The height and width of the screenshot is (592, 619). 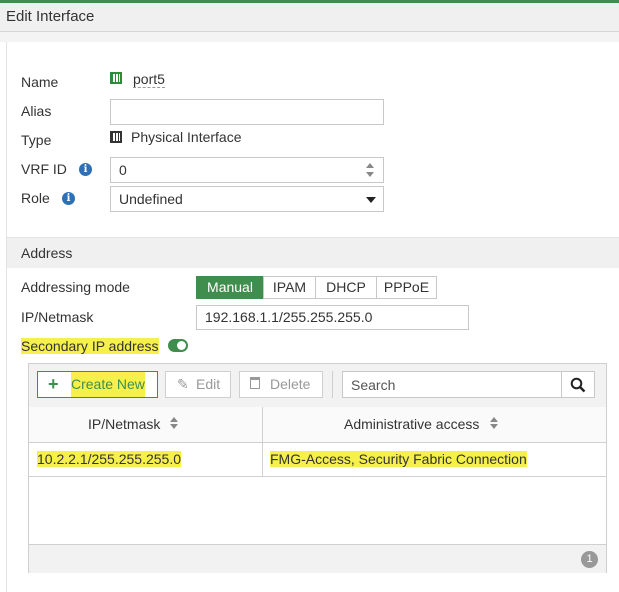 I want to click on trash-icon, so click(x=255, y=383).